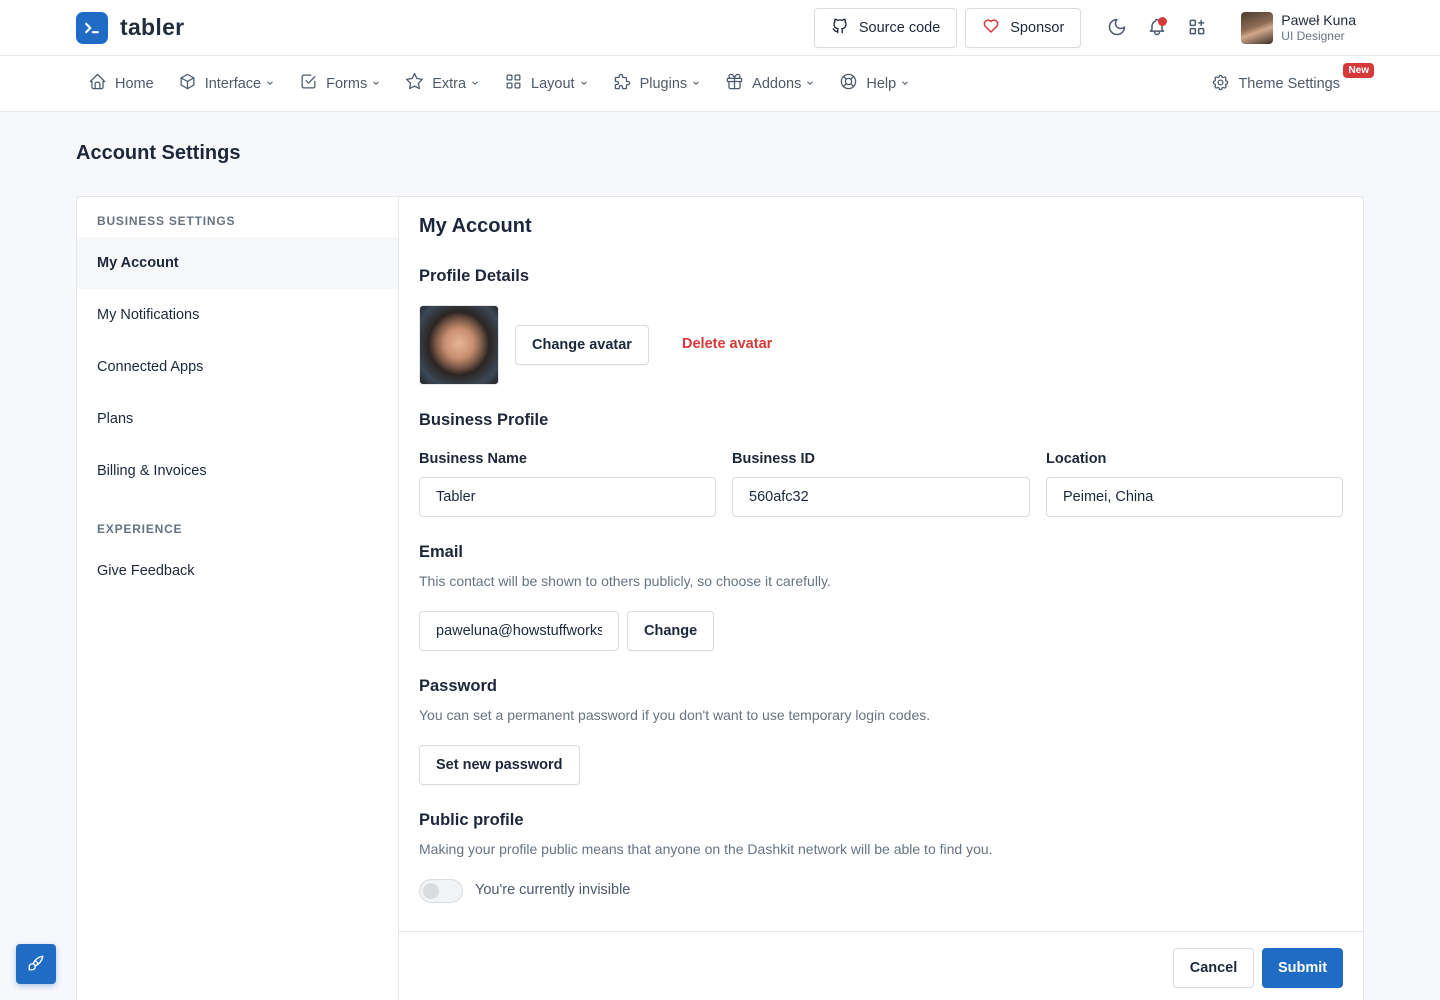 The width and height of the screenshot is (1440, 1000). Describe the element at coordinates (519, 631) in the screenshot. I see `email-input` at that location.